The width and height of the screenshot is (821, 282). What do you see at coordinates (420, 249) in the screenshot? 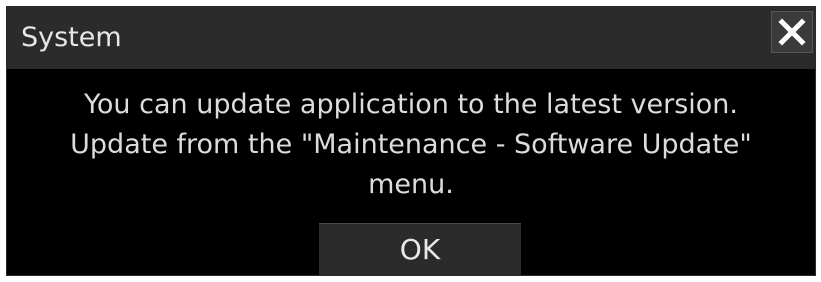
I see `ok-button: OK` at bounding box center [420, 249].